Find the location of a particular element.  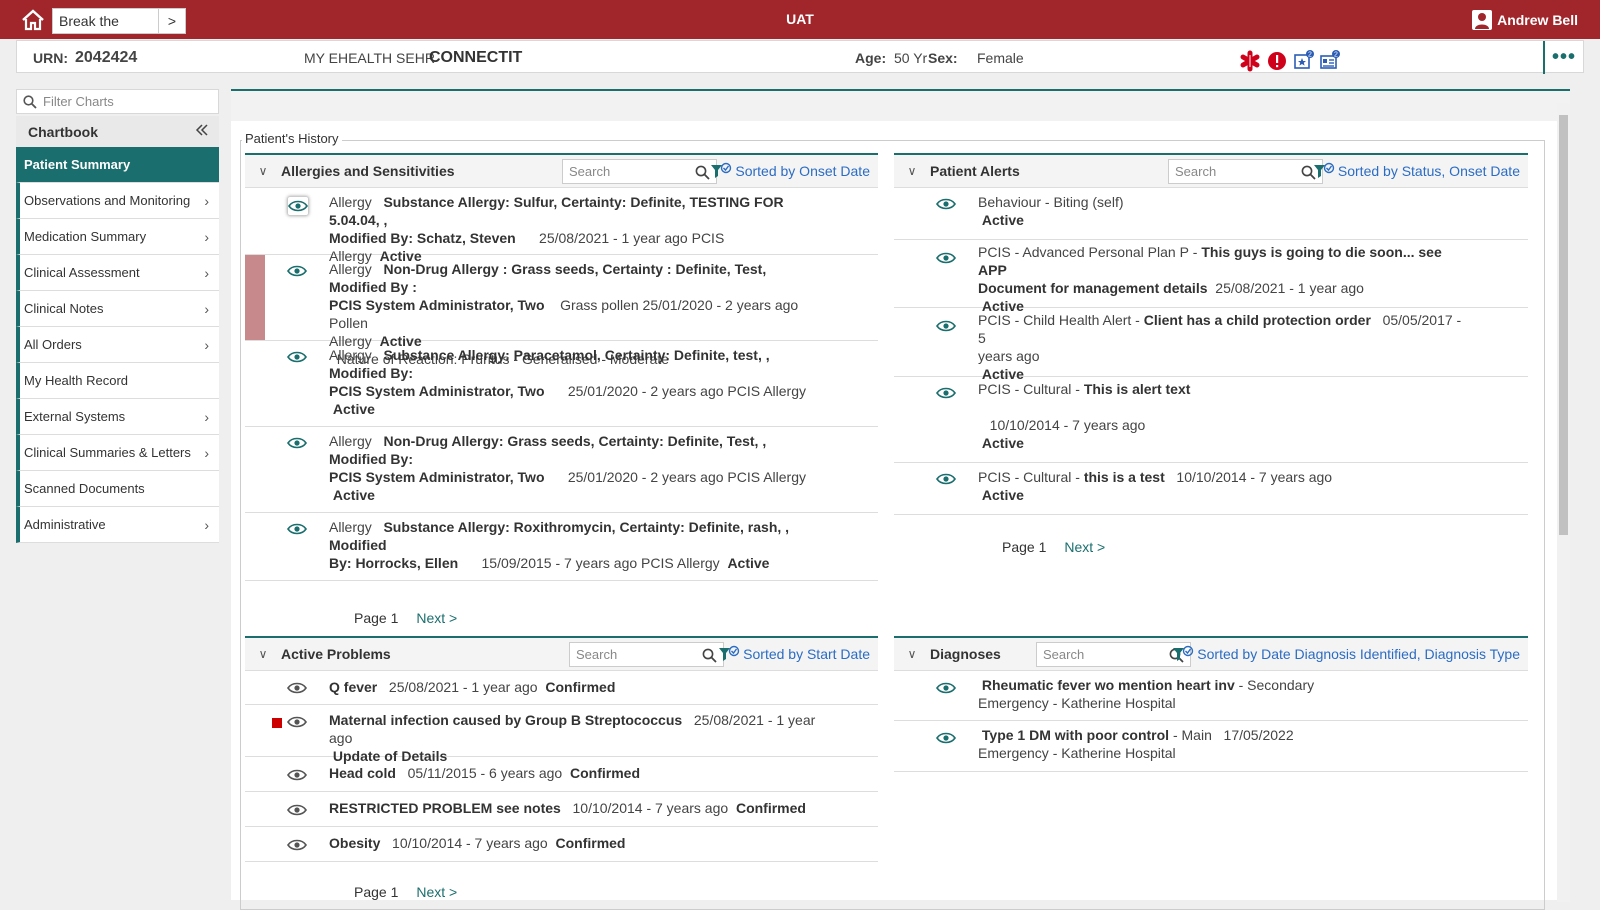

alerts-sort-link: Sorted by Status, Onset Date is located at coordinates (1416, 171).